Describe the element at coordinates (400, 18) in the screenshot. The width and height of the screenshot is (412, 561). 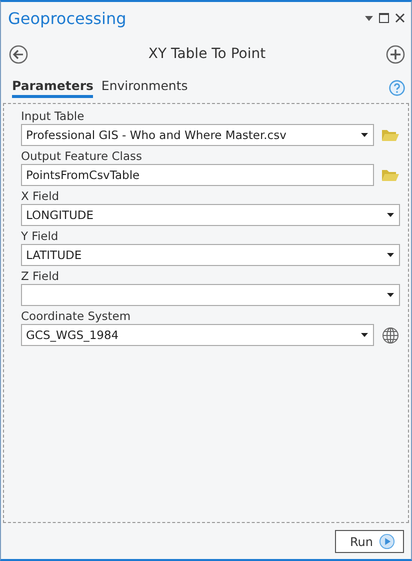
I see `close-icon` at that location.